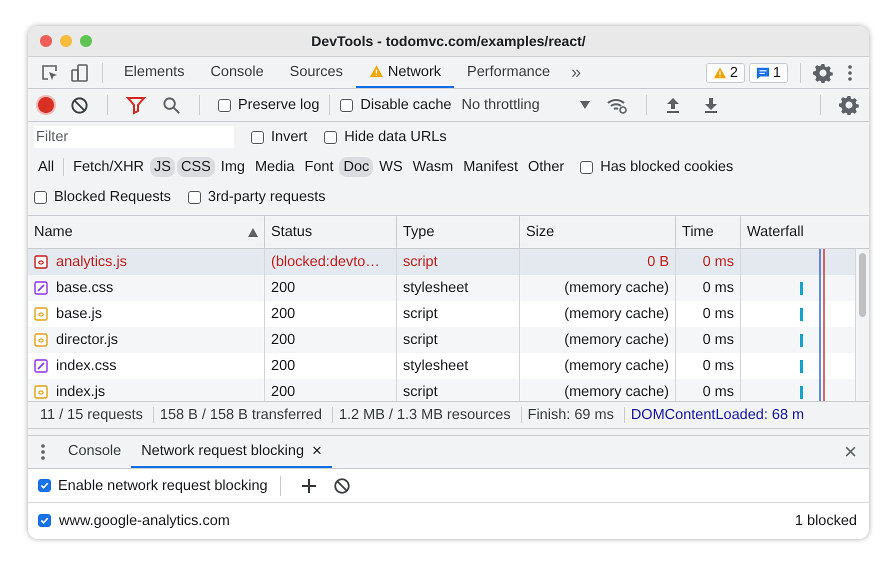 The image size is (892, 562). Describe the element at coordinates (232, 167) in the screenshot. I see `type-filter-button: Img` at that location.